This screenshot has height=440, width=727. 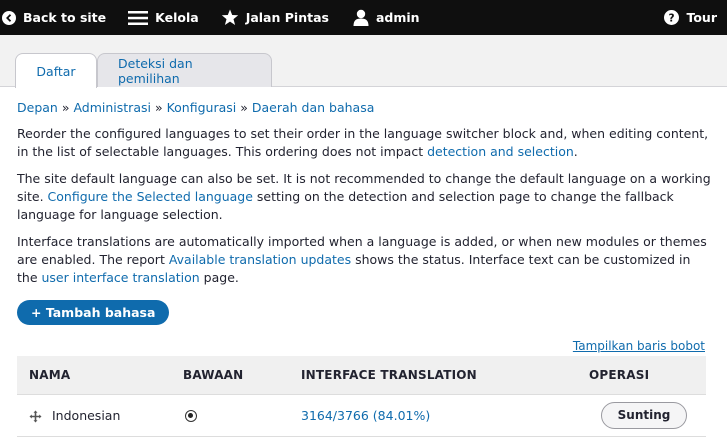 What do you see at coordinates (219, 277) in the screenshot?
I see `description-text: page.` at bounding box center [219, 277].